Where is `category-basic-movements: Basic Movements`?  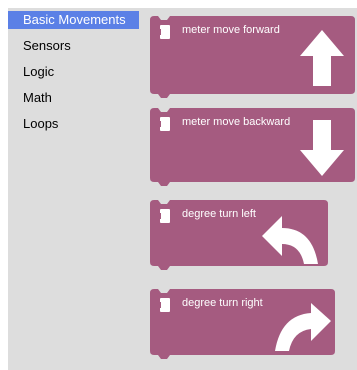
category-basic-movements: Basic Movements is located at coordinates (73, 20).